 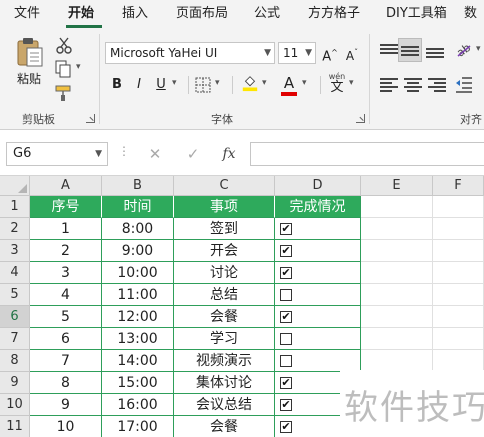 What do you see at coordinates (435, 51) in the screenshot?
I see `align-bottom-icon` at bounding box center [435, 51].